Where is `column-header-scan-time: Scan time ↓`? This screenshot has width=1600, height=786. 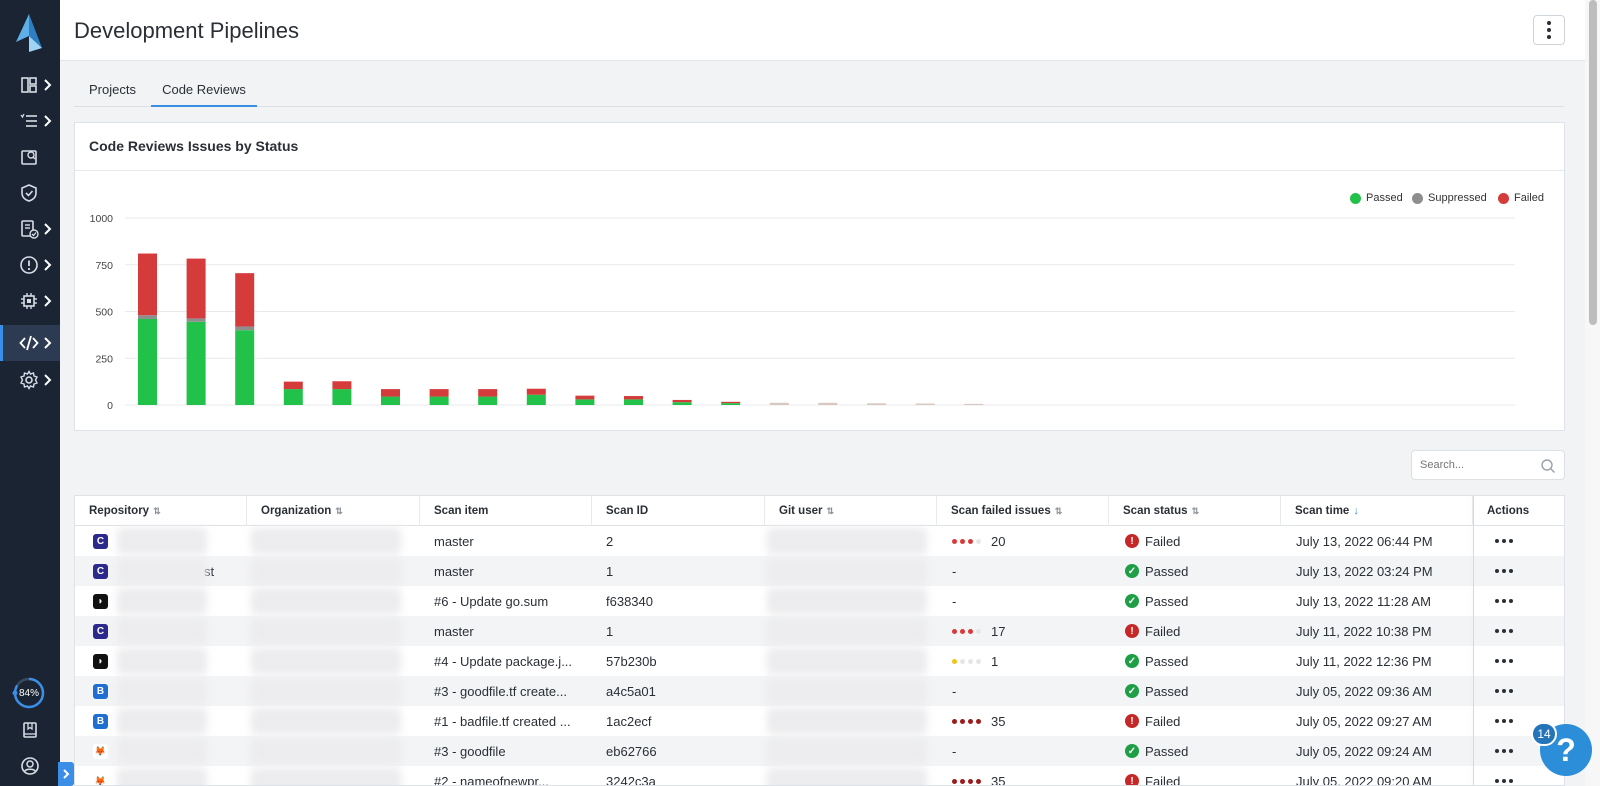 column-header-scan-time: Scan time ↓ is located at coordinates (1377, 511).